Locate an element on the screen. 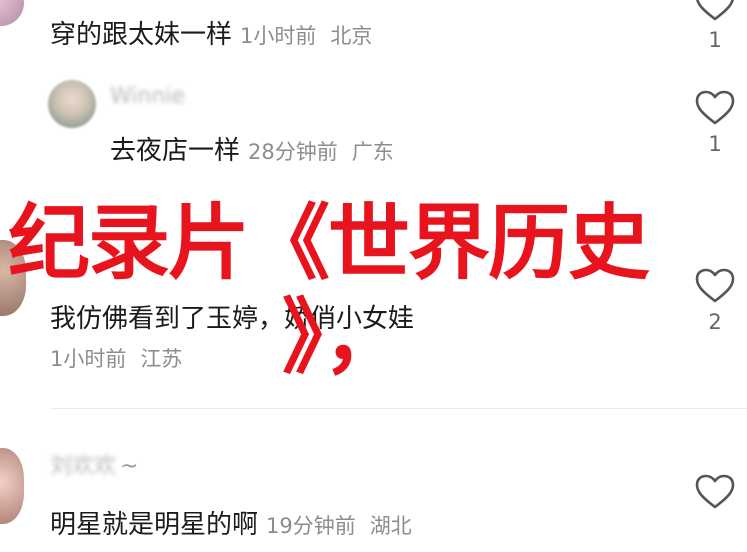 This screenshot has height=552, width=747. like-button is located at coordinates (715, 492).